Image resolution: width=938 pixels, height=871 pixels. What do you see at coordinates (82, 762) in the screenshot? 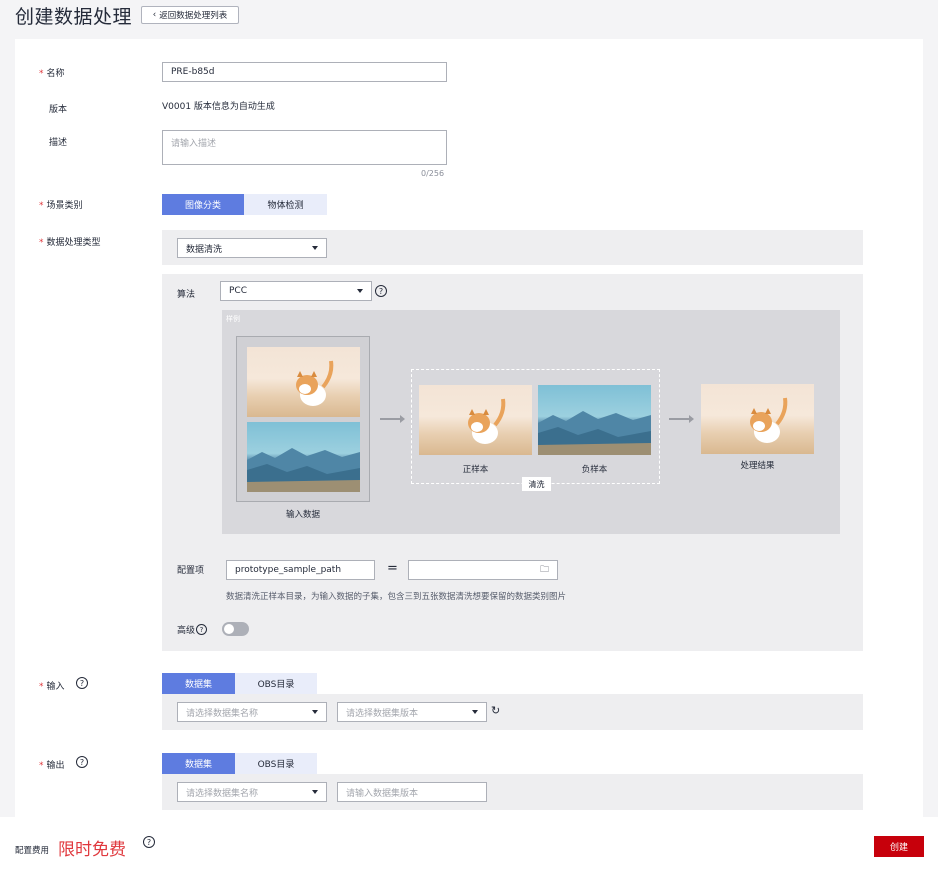
I see `output-help-icon: ?` at bounding box center [82, 762].